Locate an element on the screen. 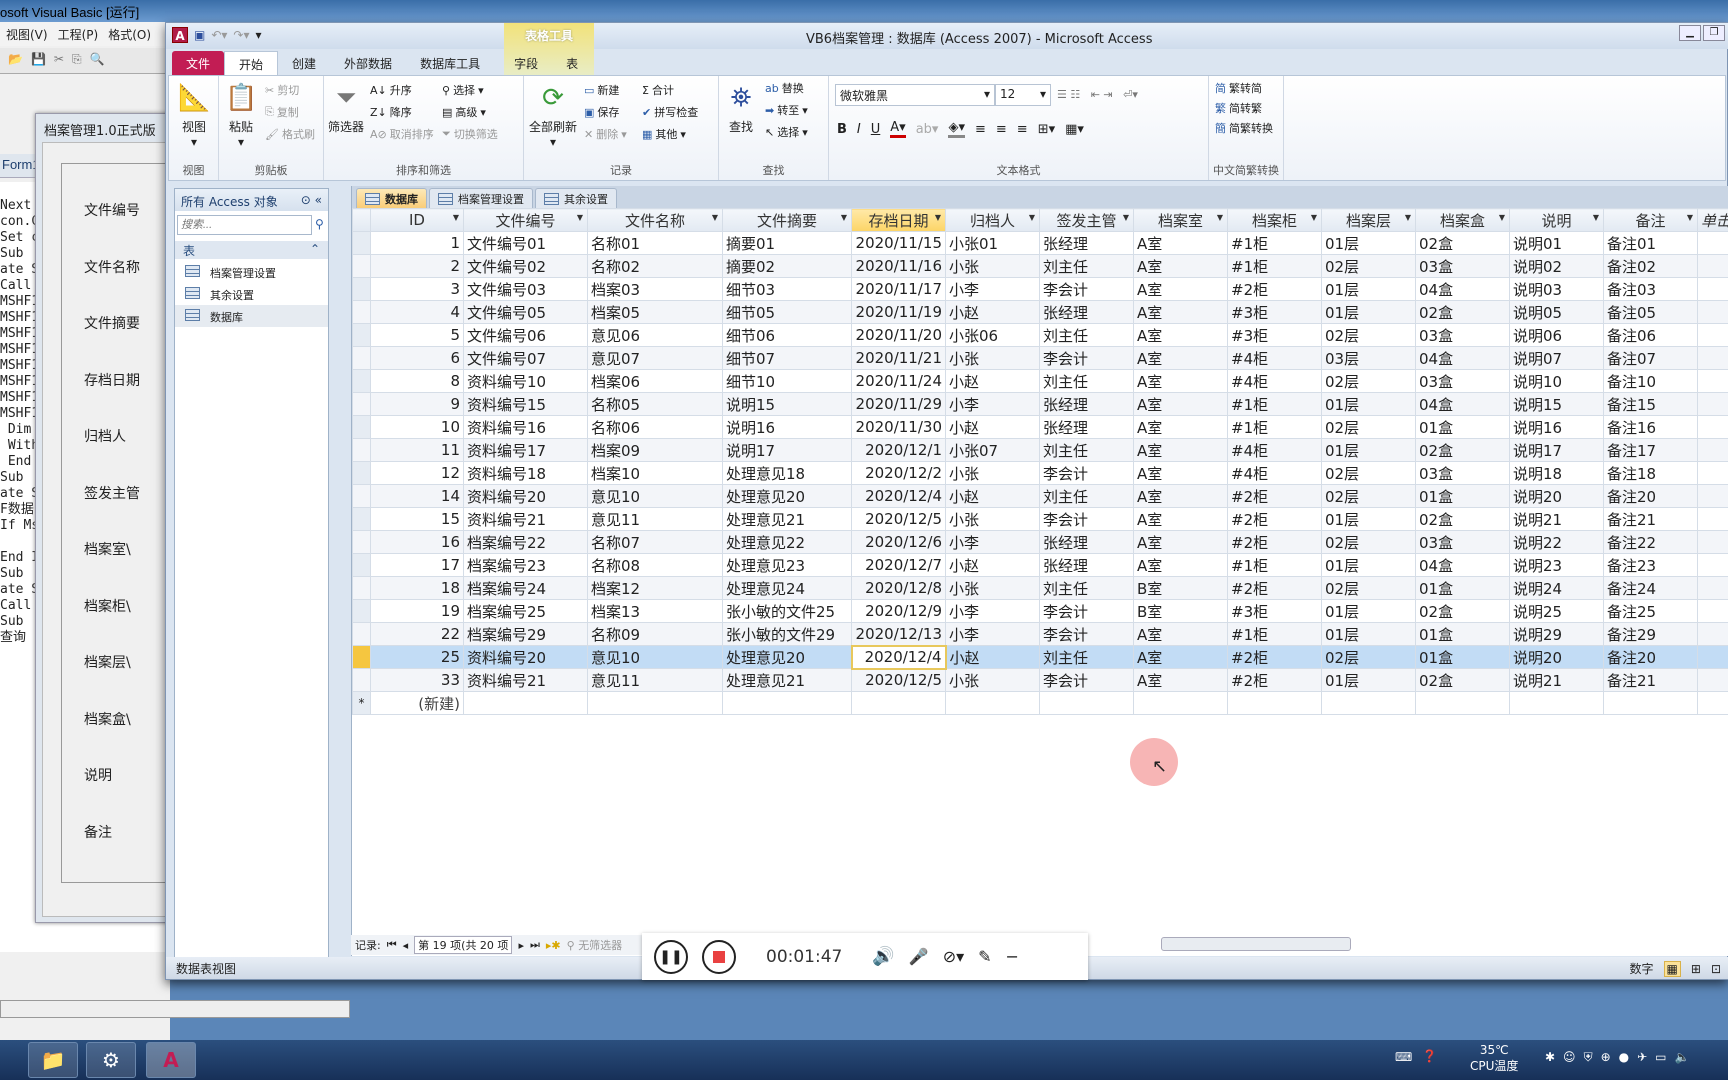 Image resolution: width=1728 pixels, height=1080 pixels. table-cell: 2020/11/21 is located at coordinates (898, 358).